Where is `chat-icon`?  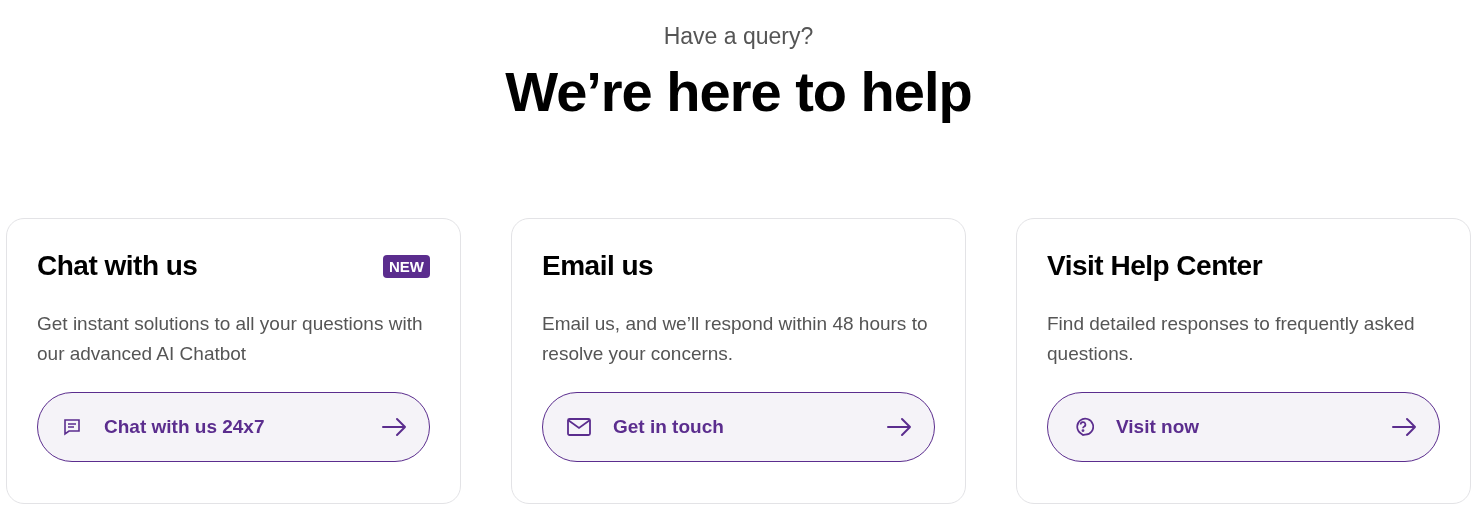 chat-icon is located at coordinates (72, 427).